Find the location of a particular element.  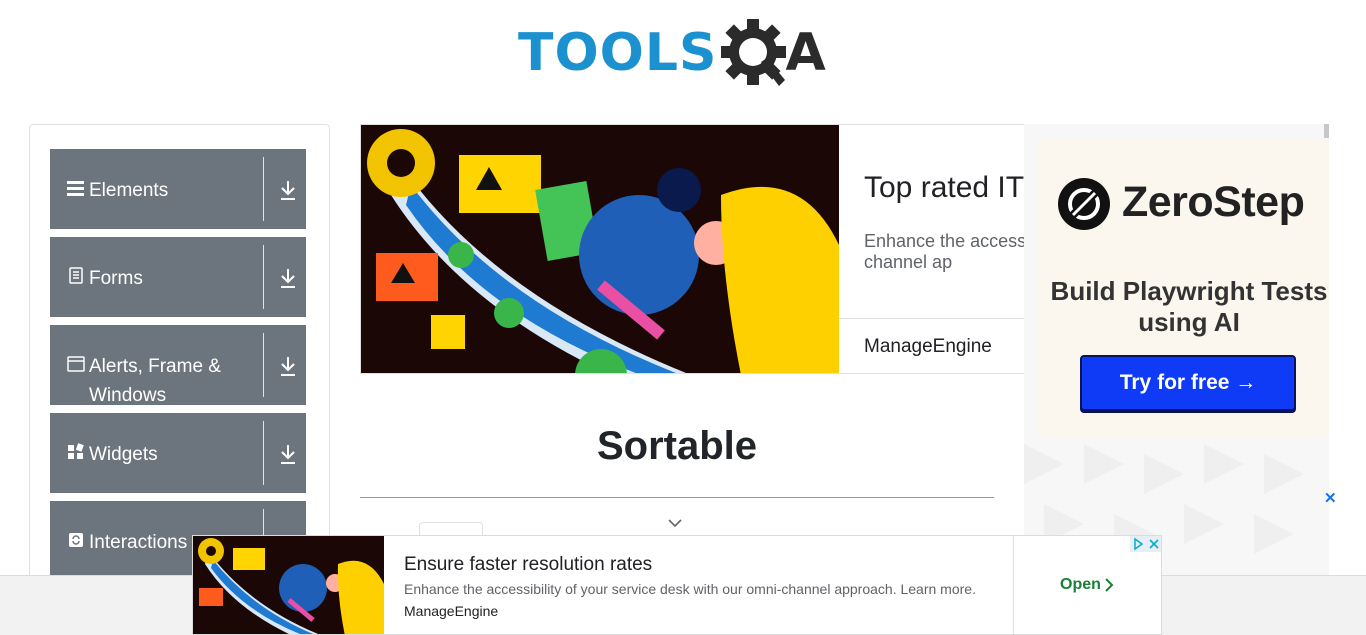

logo-text: TOOLS is located at coordinates (618, 53).